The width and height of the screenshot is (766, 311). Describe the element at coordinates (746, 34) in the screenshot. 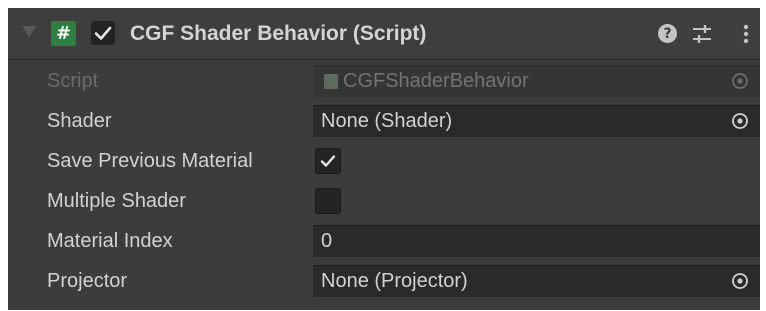

I see `more-options-icon` at that location.